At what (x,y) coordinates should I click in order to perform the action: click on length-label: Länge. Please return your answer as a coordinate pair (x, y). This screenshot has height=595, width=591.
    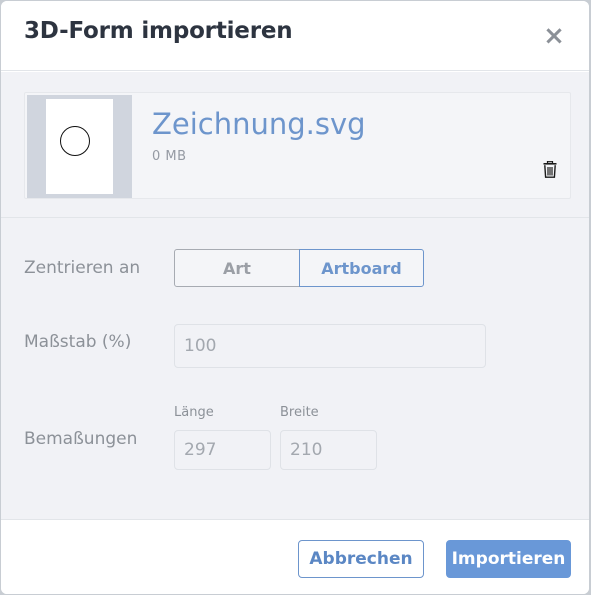
    Looking at the image, I should click on (194, 412).